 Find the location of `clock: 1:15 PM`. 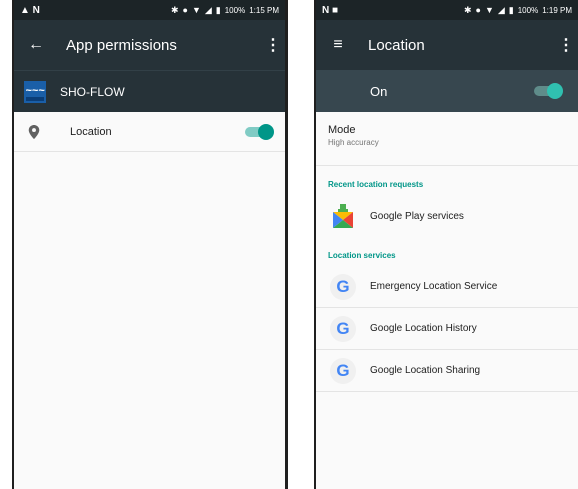

clock: 1:15 PM is located at coordinates (264, 10).